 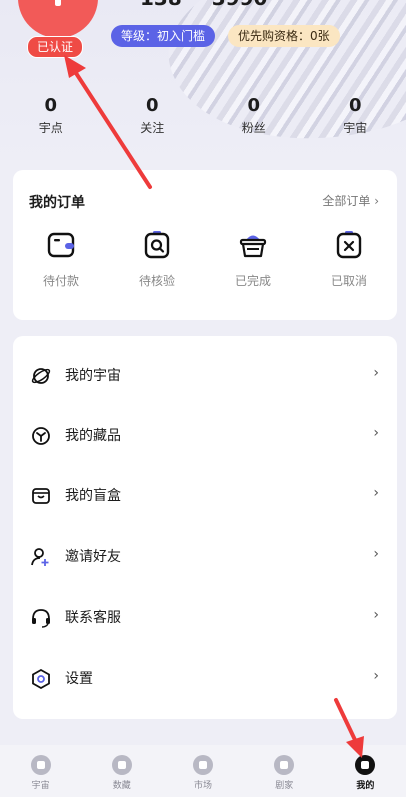 What do you see at coordinates (284, 36) in the screenshot?
I see `priority-badge: 优先购资格：0张` at bounding box center [284, 36].